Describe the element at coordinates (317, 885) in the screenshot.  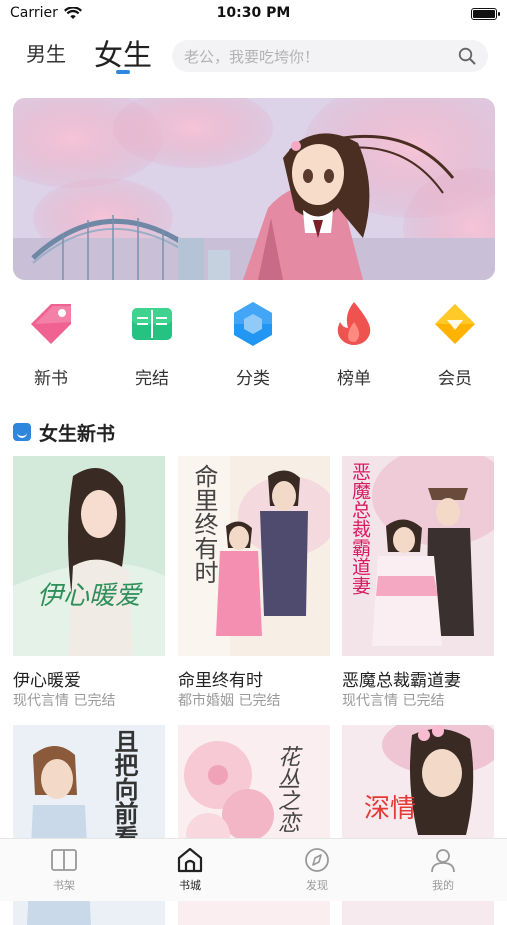
I see `tab-label: 发现` at that location.